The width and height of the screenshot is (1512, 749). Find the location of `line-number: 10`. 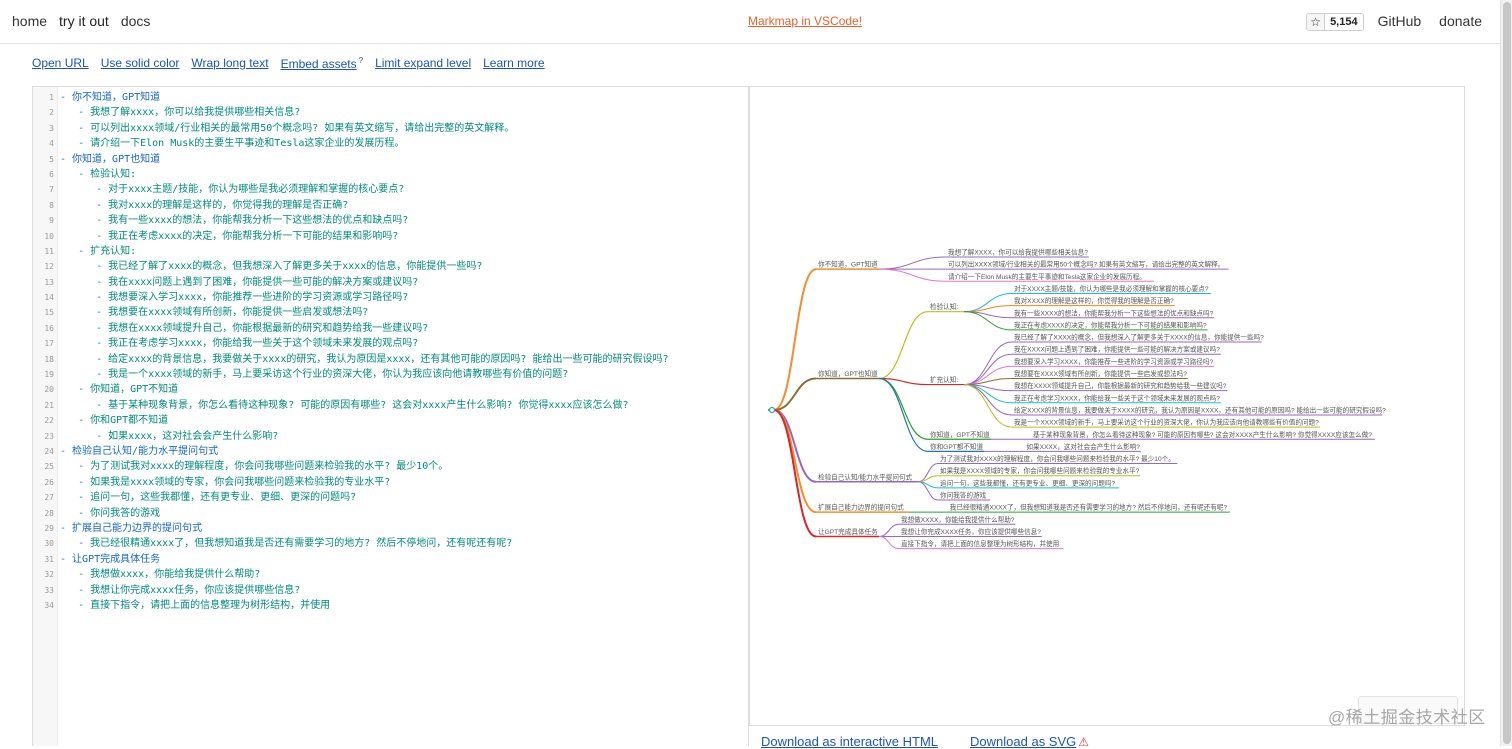

line-number: 10 is located at coordinates (49, 236).